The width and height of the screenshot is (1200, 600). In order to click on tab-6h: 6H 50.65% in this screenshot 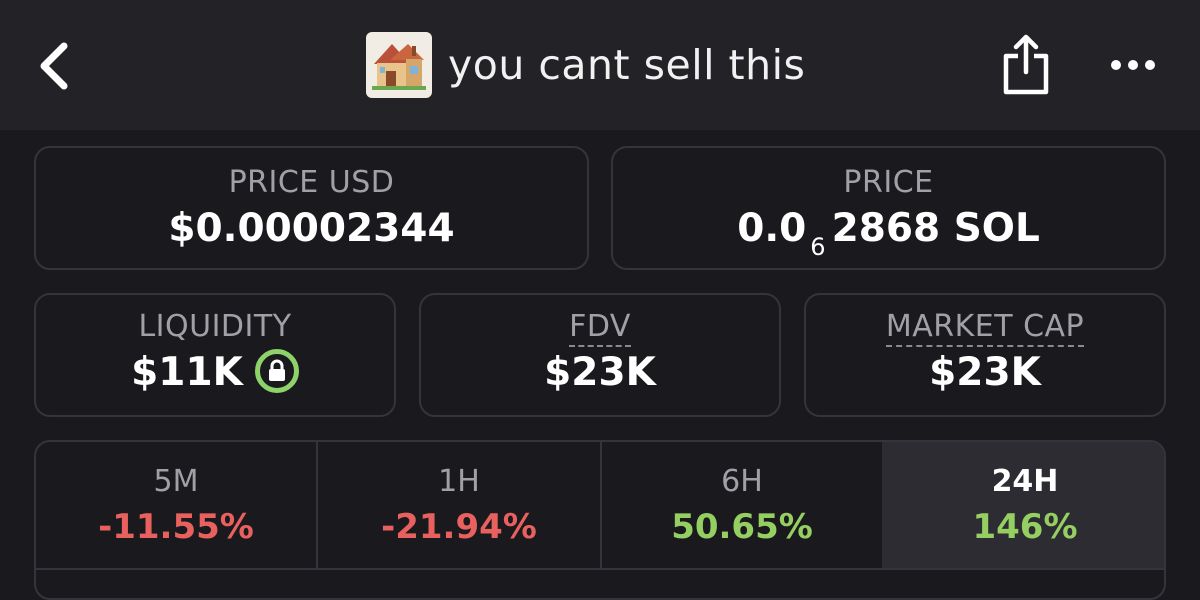, I will do `click(742, 505)`.